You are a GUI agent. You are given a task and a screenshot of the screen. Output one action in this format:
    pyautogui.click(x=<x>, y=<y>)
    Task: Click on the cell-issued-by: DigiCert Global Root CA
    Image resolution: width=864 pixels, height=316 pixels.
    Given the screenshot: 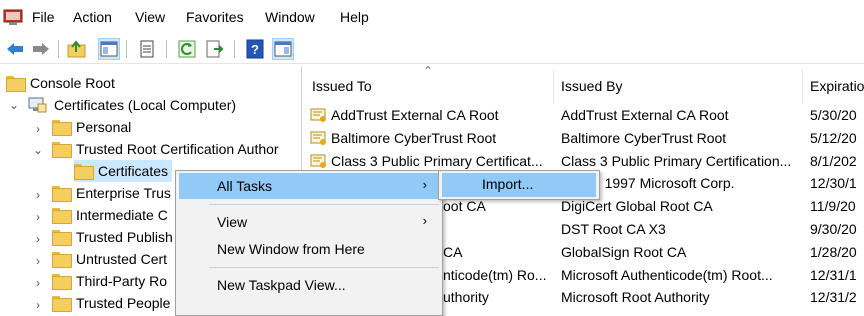 What is the action you would take?
    pyautogui.click(x=637, y=206)
    